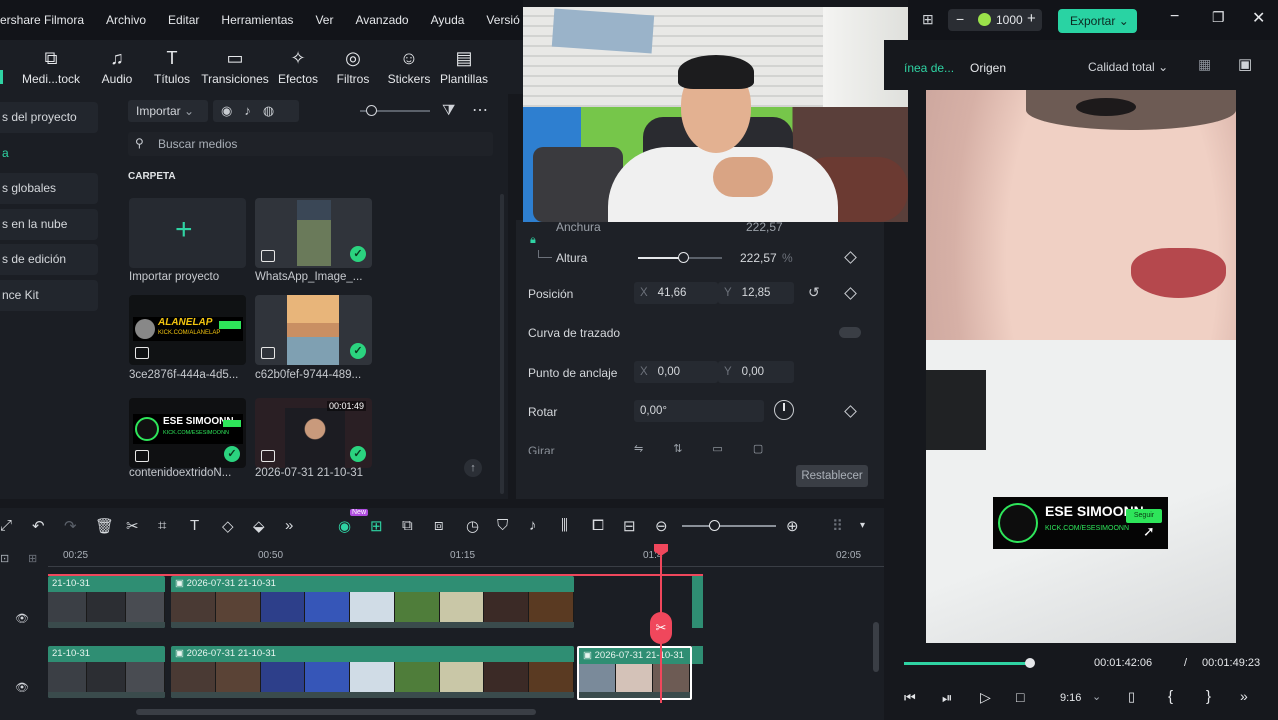 This screenshot has height=720, width=1278. What do you see at coordinates (634, 673) in the screenshot?
I see `selected-clip: ▣ 2026-07-31 21-10-31` at bounding box center [634, 673].